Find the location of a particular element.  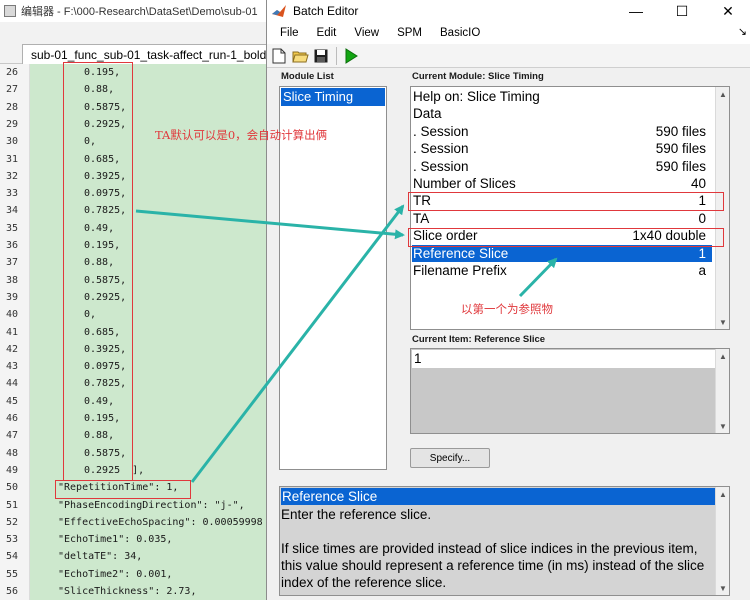

module-item-slice-timing: Slice Timing is located at coordinates (333, 97).